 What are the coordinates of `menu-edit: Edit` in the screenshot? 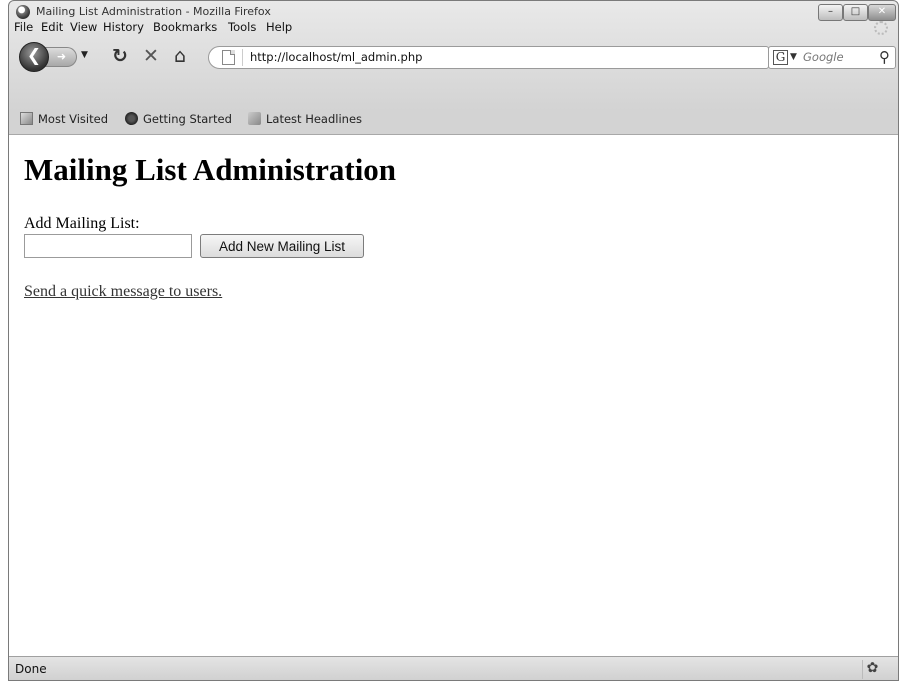 It's located at (52, 27).